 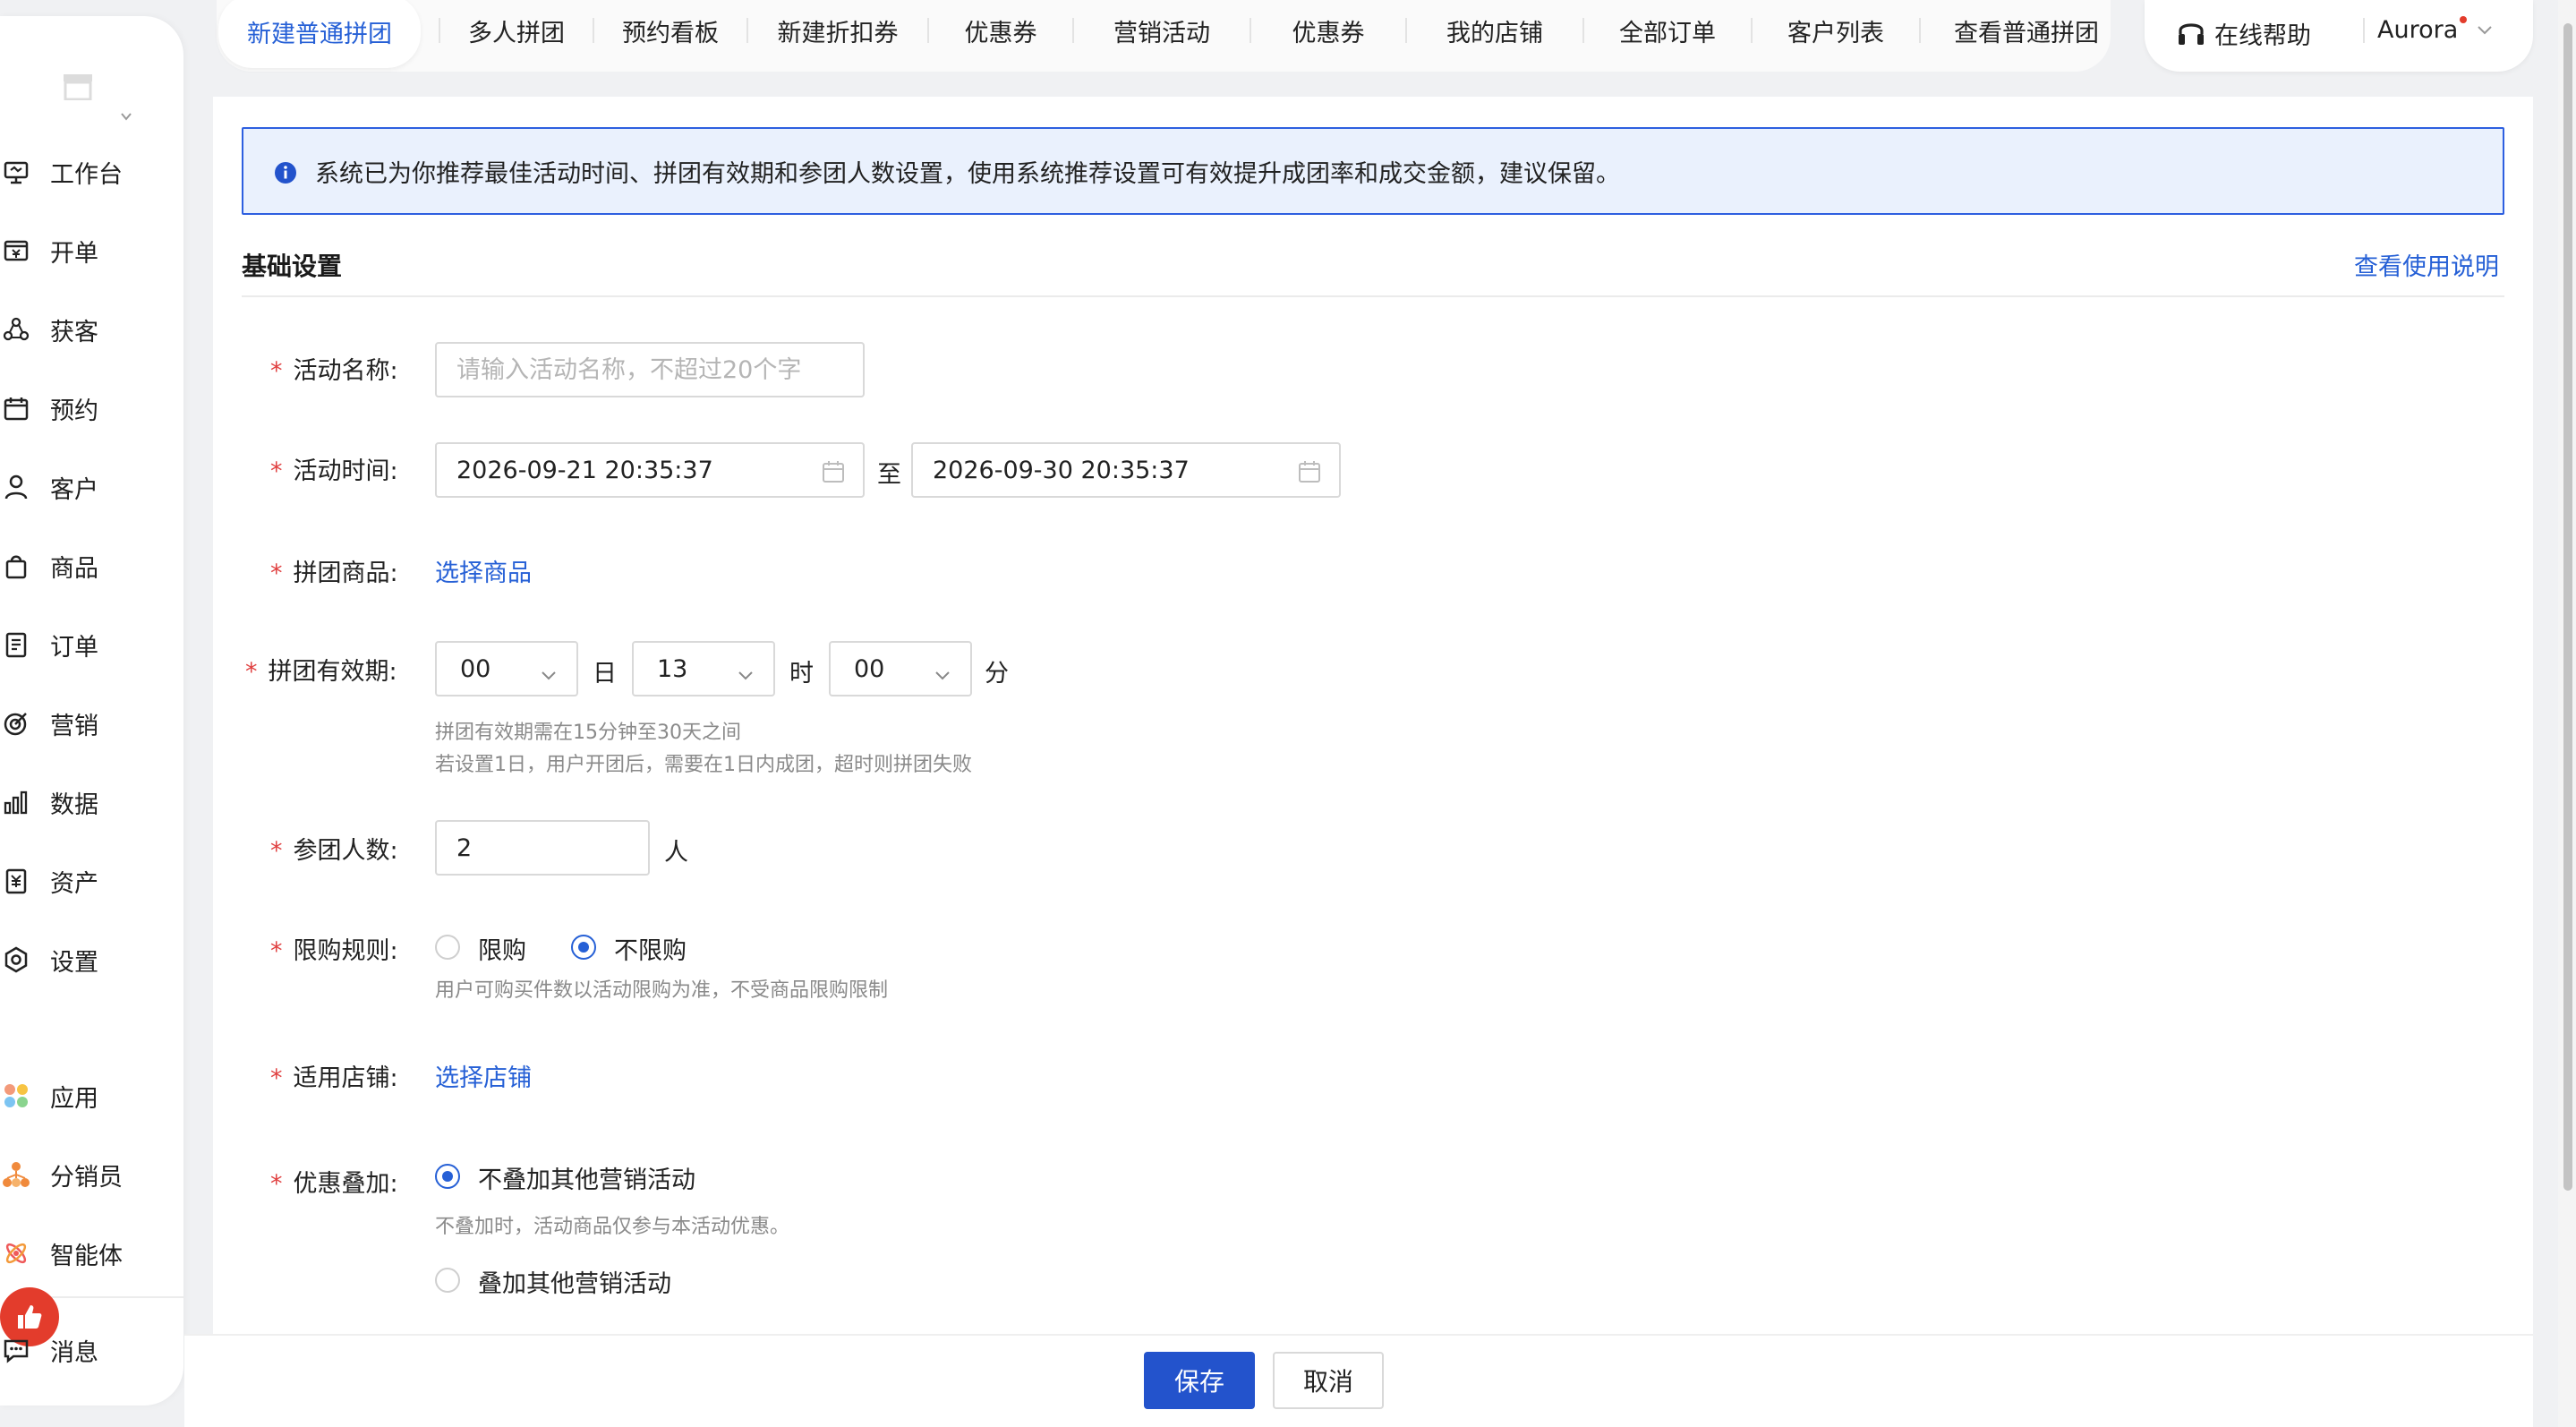 I want to click on info-icon, so click(x=285, y=172).